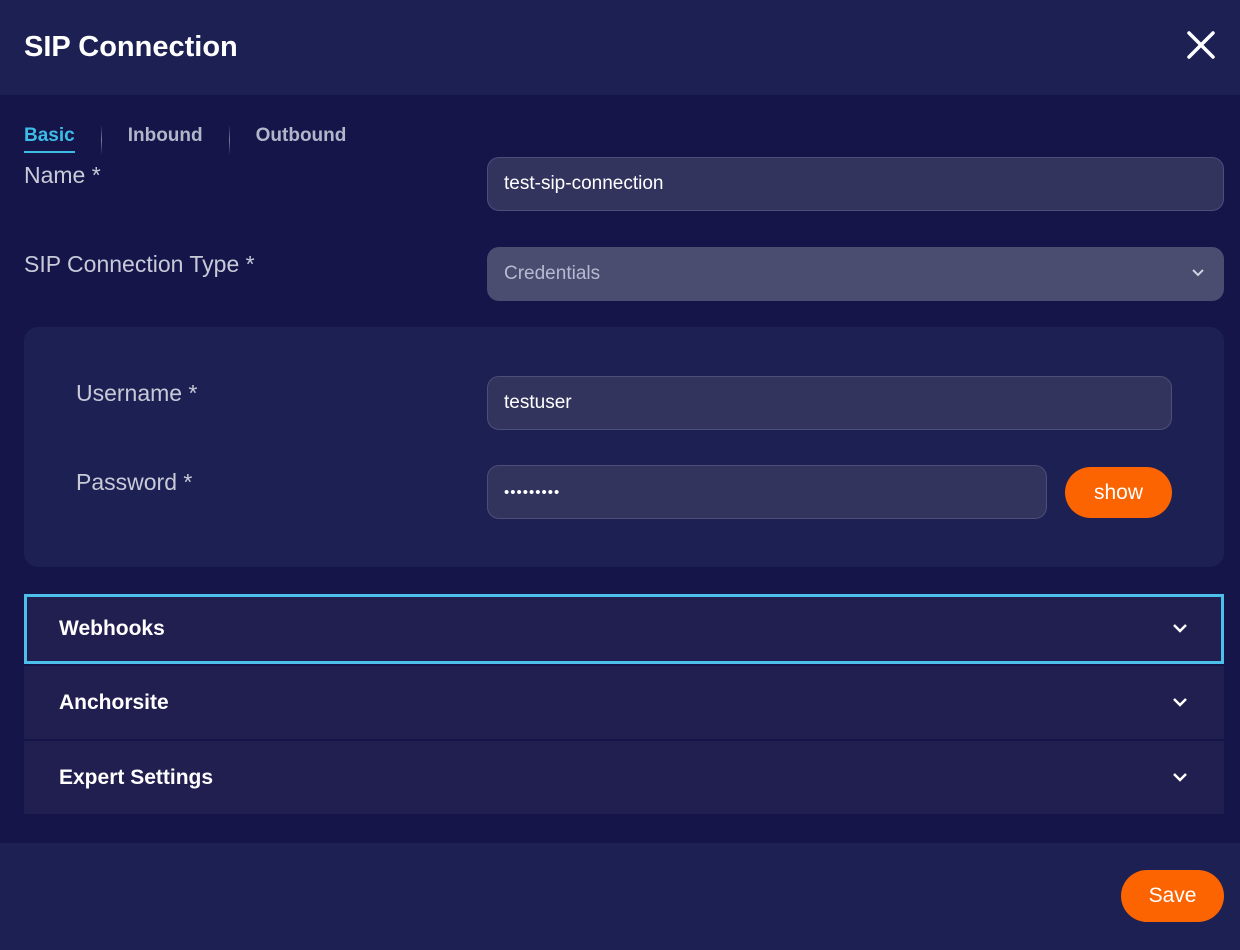  I want to click on section-title: Webhooks, so click(112, 628).